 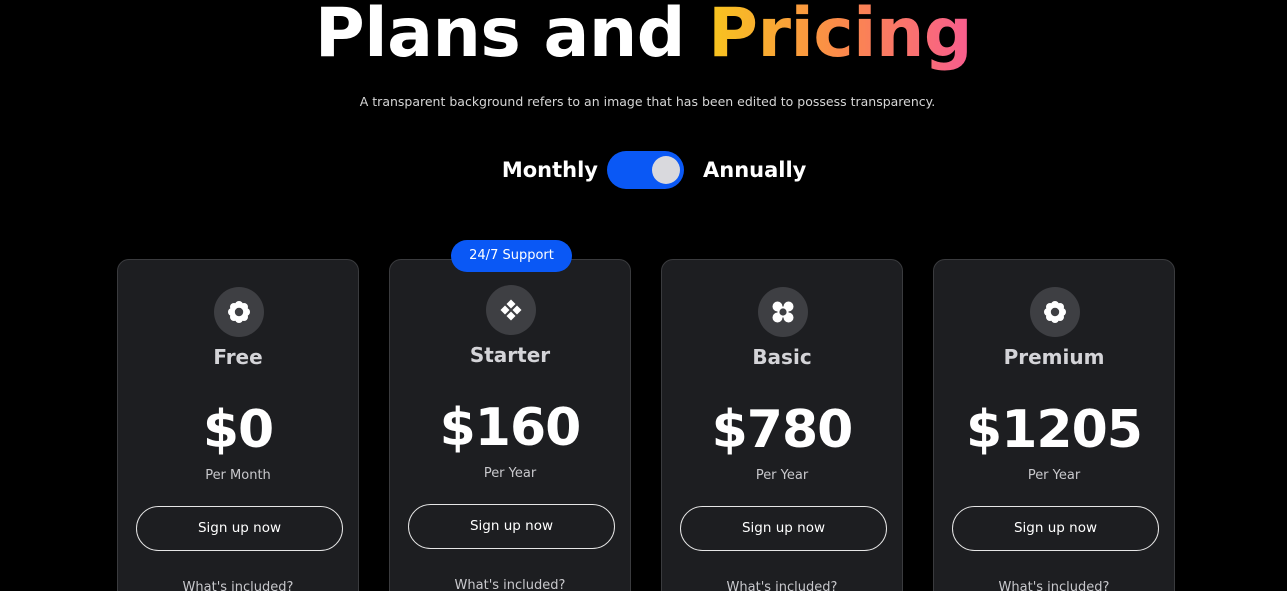 What do you see at coordinates (783, 312) in the screenshot?
I see `clover-icon` at bounding box center [783, 312].